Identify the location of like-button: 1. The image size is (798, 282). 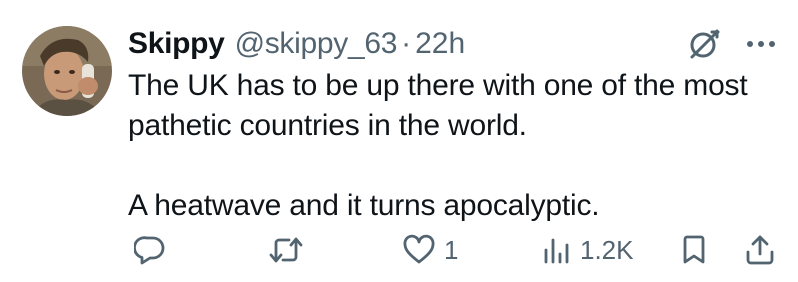
(430, 250).